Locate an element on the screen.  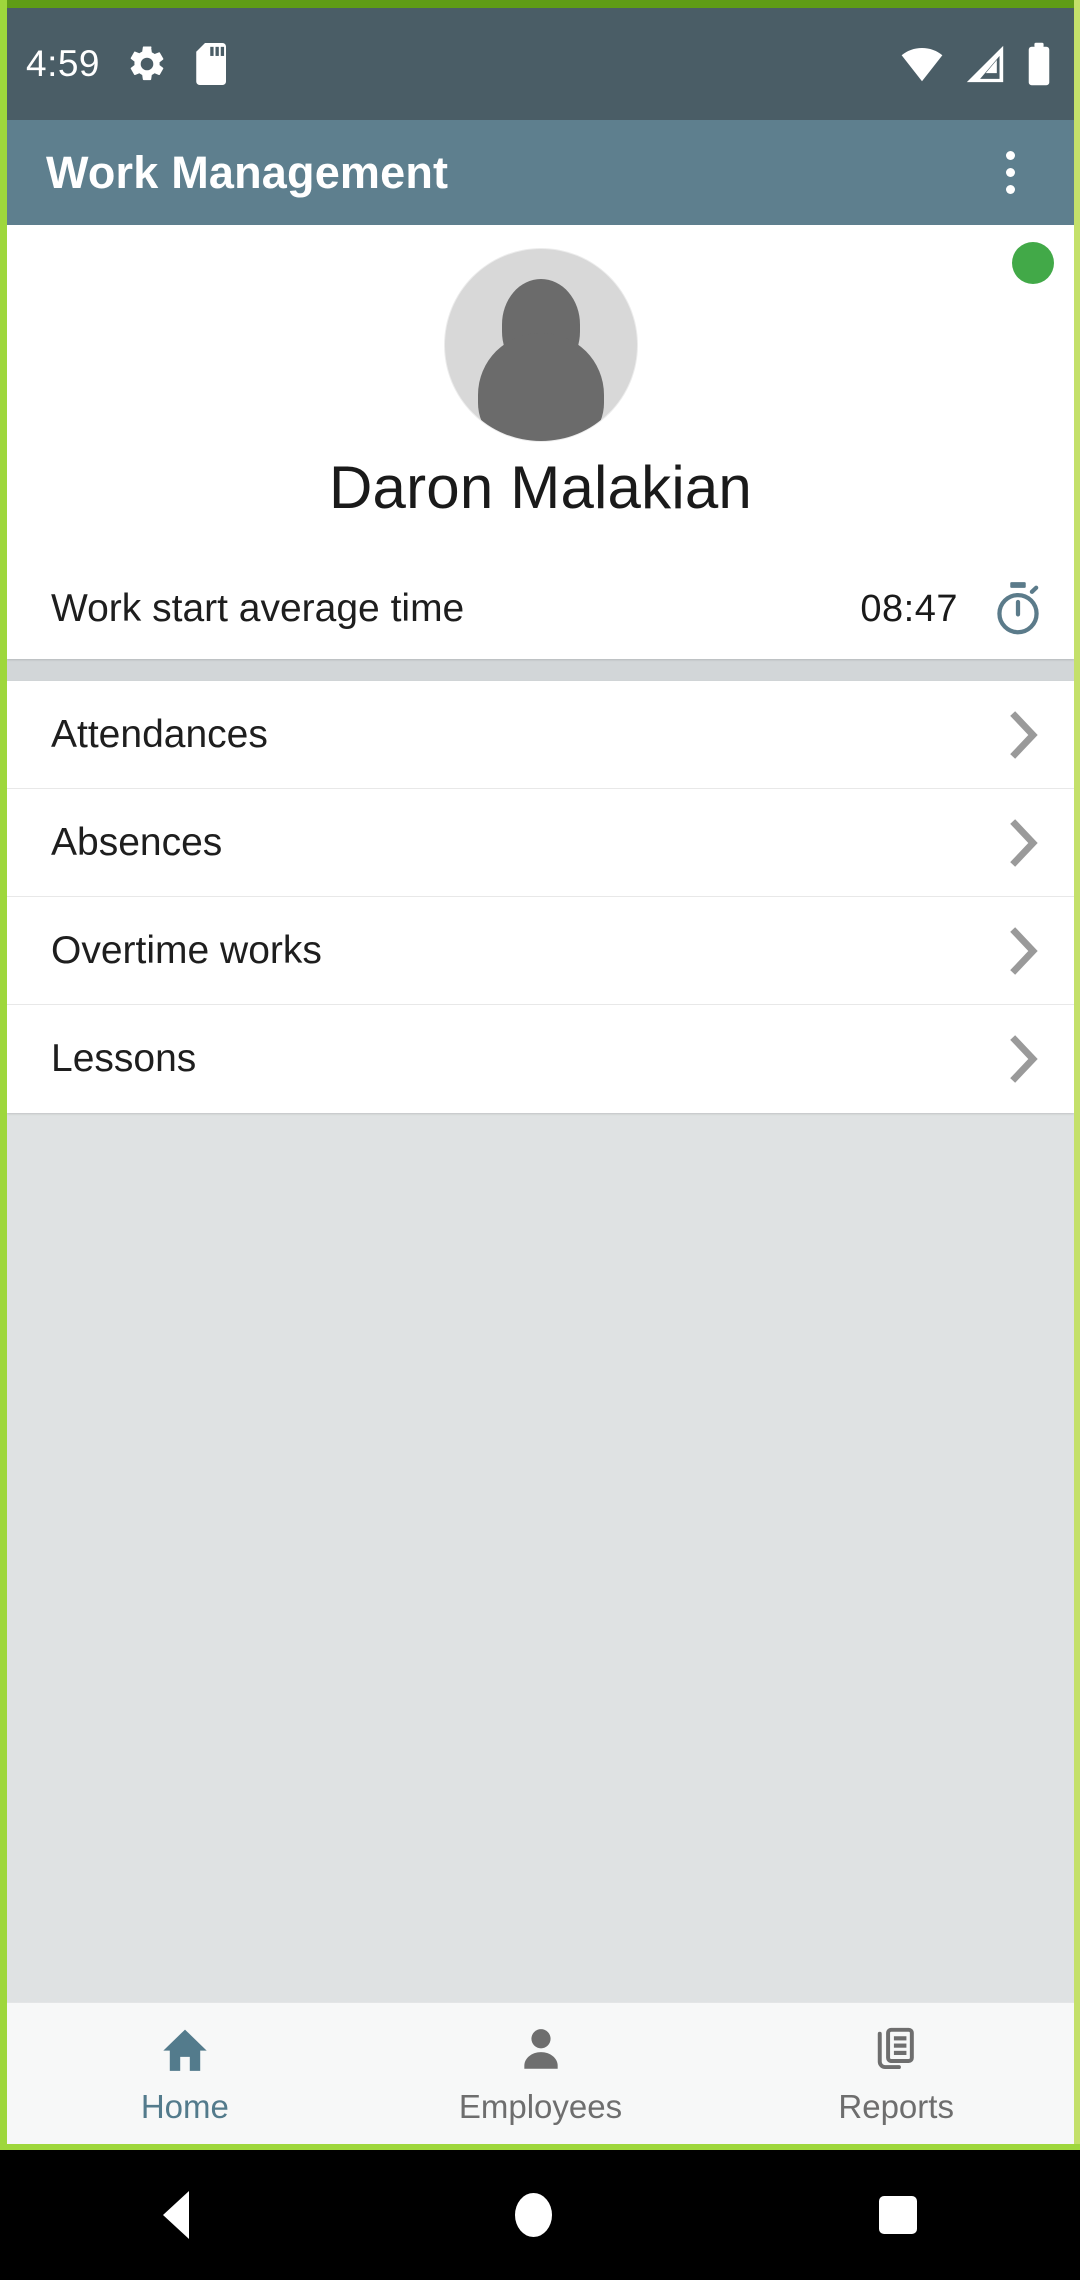
sd-card-icon is located at coordinates (212, 64).